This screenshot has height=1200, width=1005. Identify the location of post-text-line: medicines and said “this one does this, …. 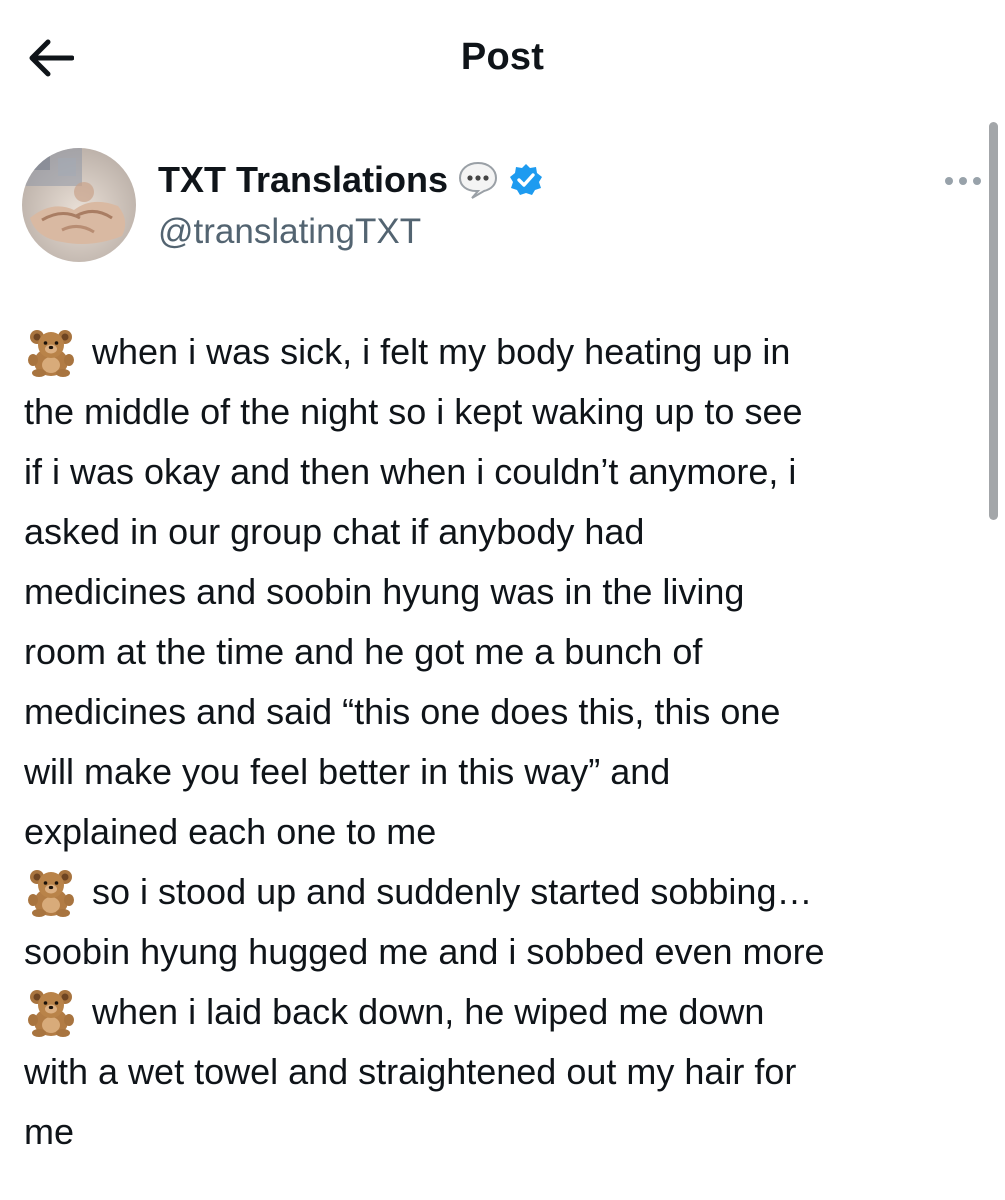
(504, 712).